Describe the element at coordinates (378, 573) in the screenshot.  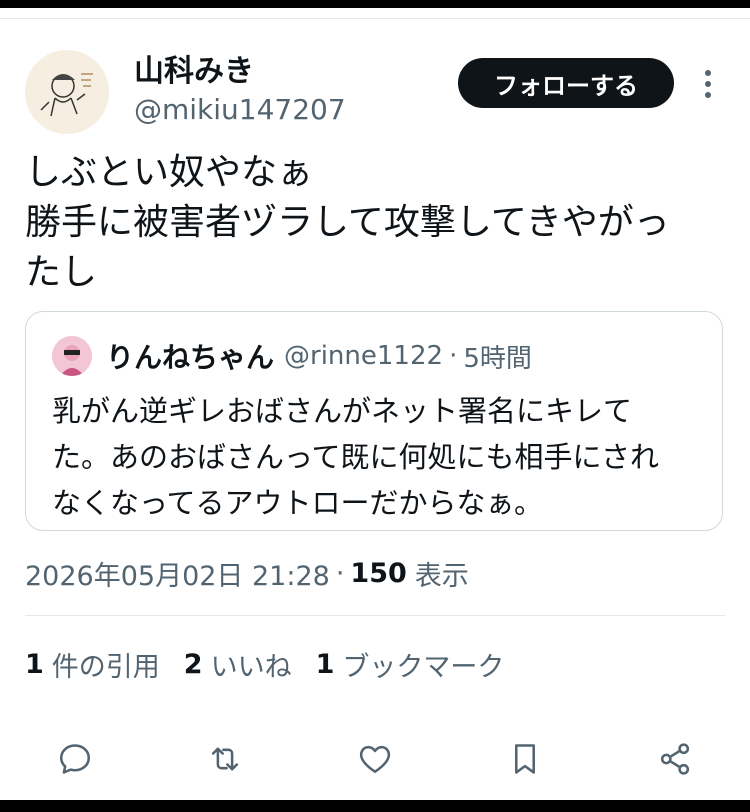
I see `views-count: 150` at that location.